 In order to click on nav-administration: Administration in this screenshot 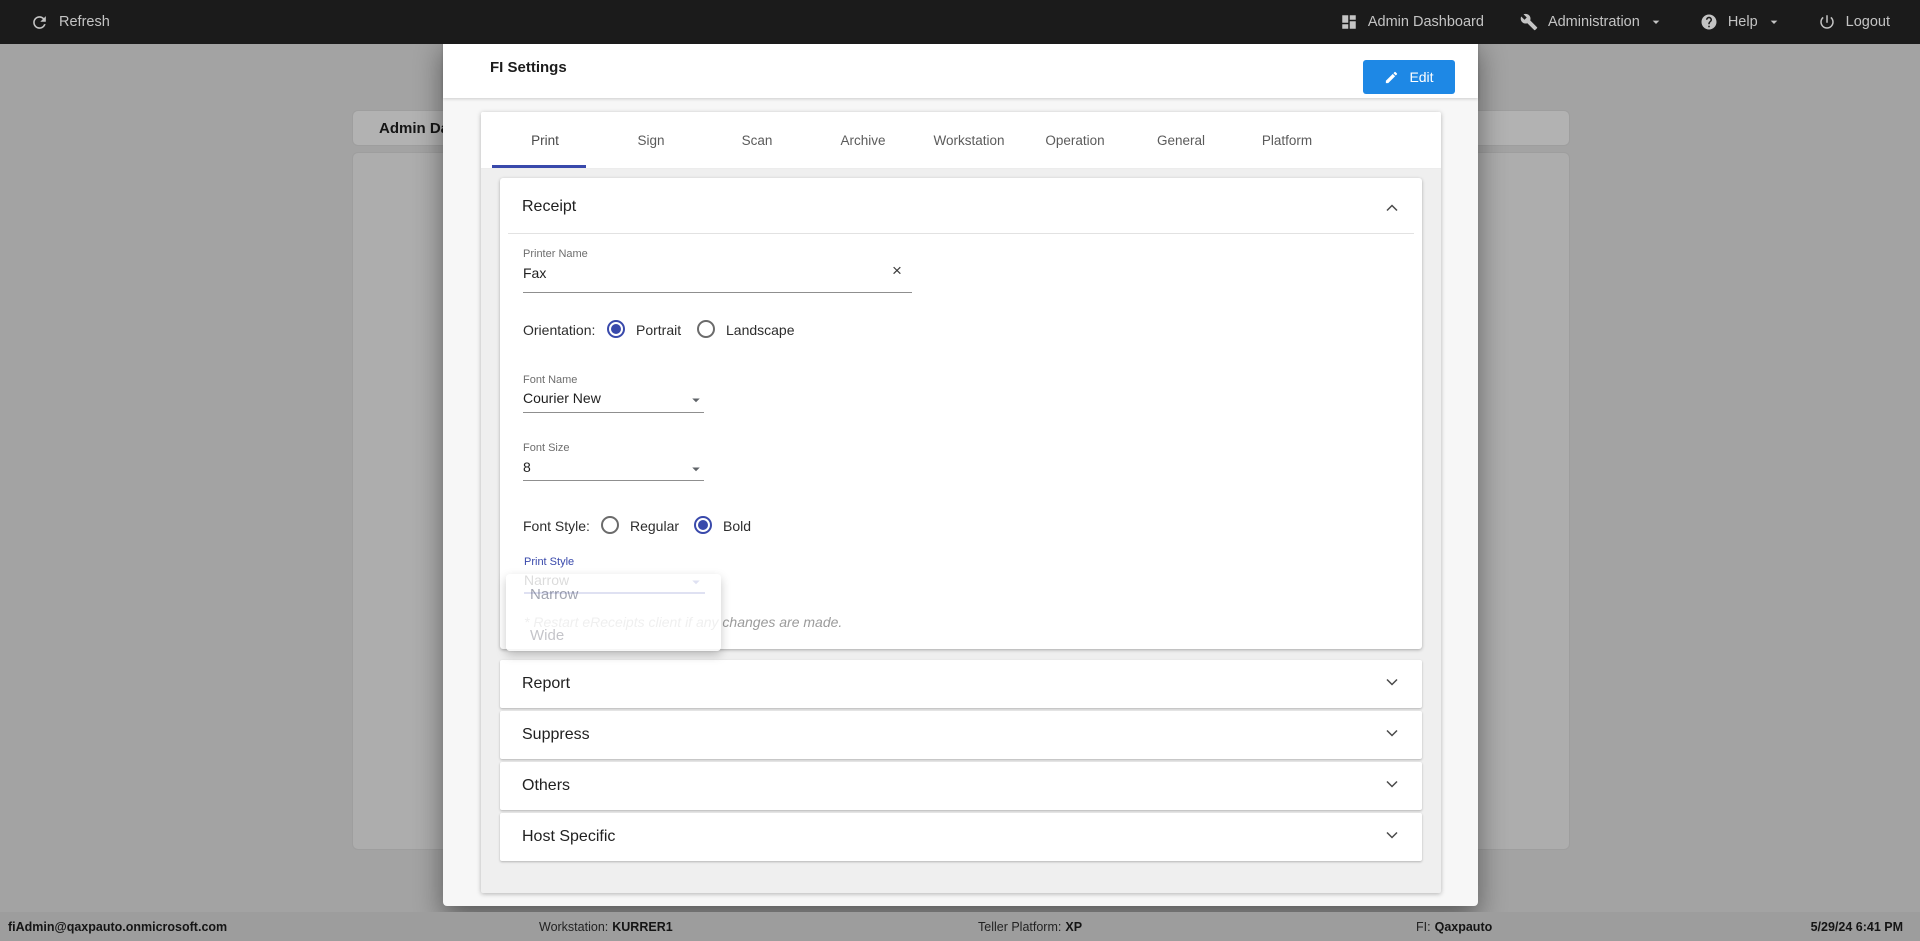, I will do `click(1592, 22)`.